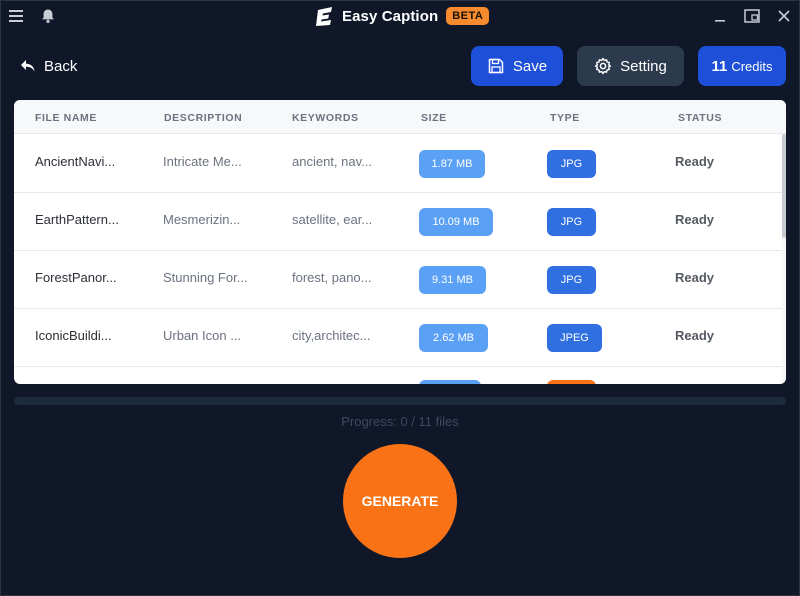 The height and width of the screenshot is (596, 800). I want to click on credits-button: 11 Credits, so click(742, 66).